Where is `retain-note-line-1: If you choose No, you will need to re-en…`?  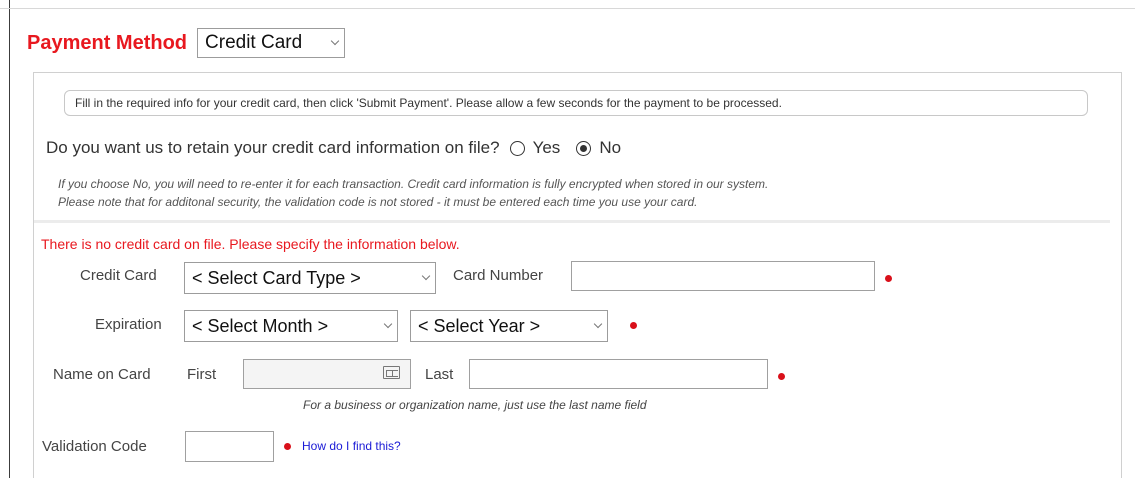
retain-note-line-1: If you choose No, you will need to re-en… is located at coordinates (413, 184).